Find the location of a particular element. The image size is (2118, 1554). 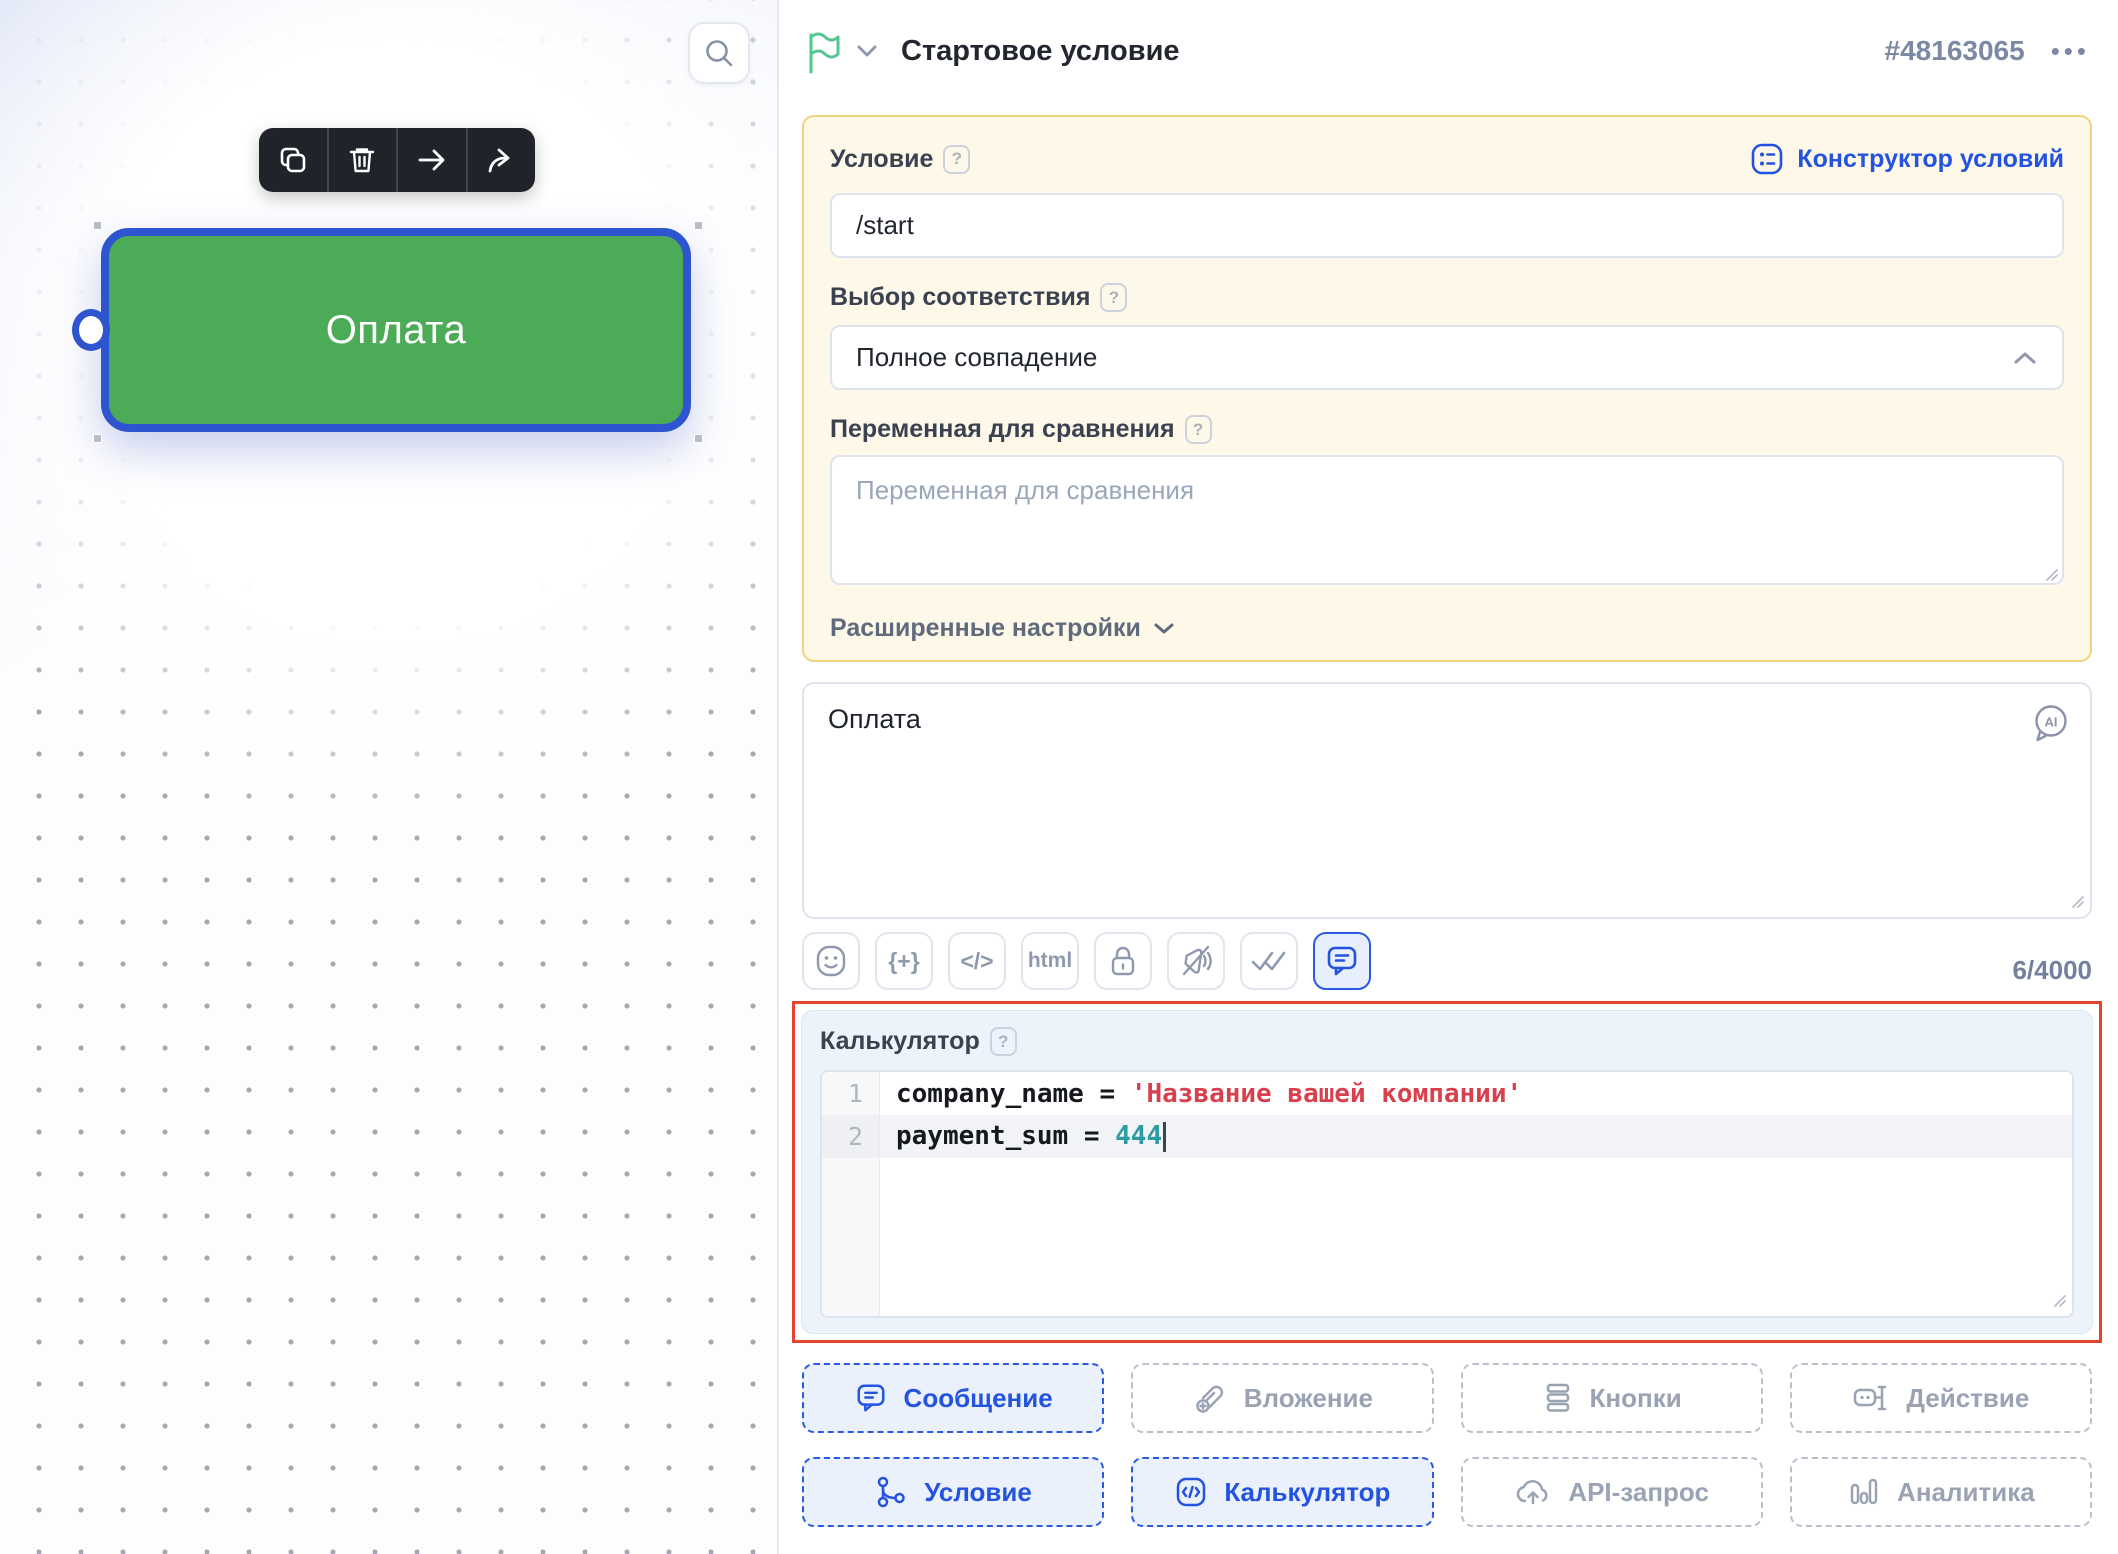

condition-label: Условие ? is located at coordinates (900, 159).